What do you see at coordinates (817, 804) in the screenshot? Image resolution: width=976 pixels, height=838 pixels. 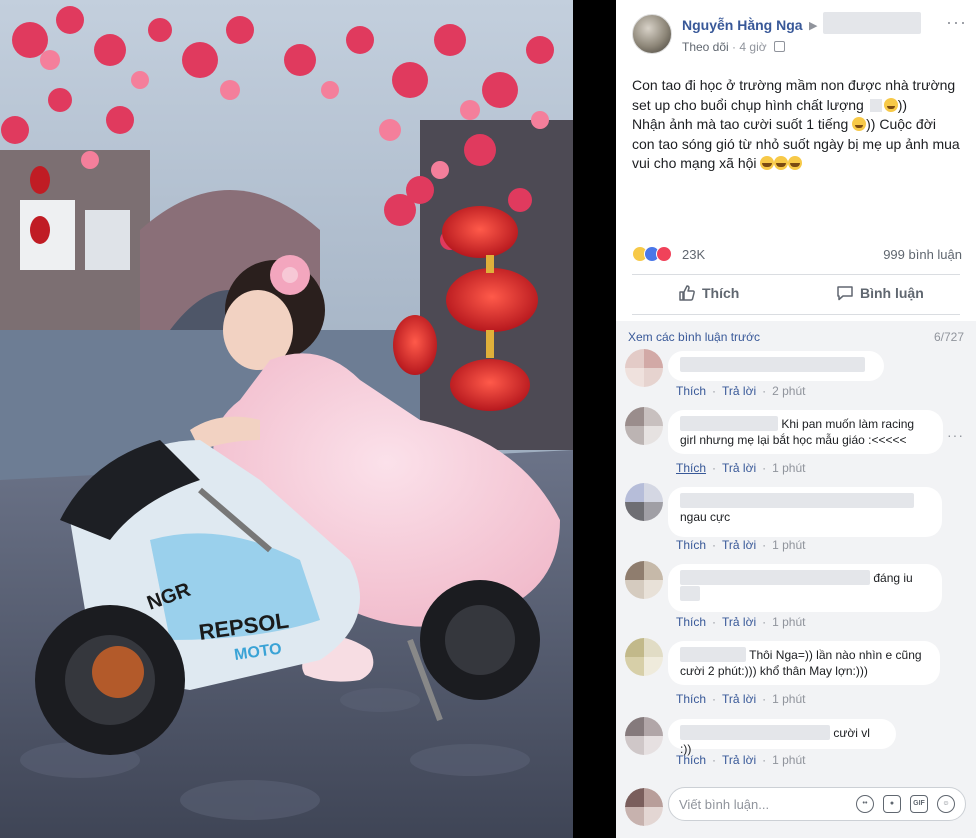 I see `comment-input: Viết bình luận... •• ● GIF ☺` at bounding box center [817, 804].